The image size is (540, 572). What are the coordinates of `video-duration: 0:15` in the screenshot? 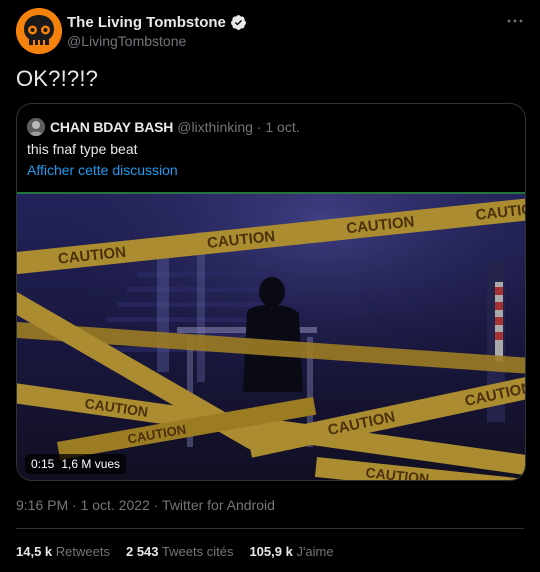 It's located at (43, 464).